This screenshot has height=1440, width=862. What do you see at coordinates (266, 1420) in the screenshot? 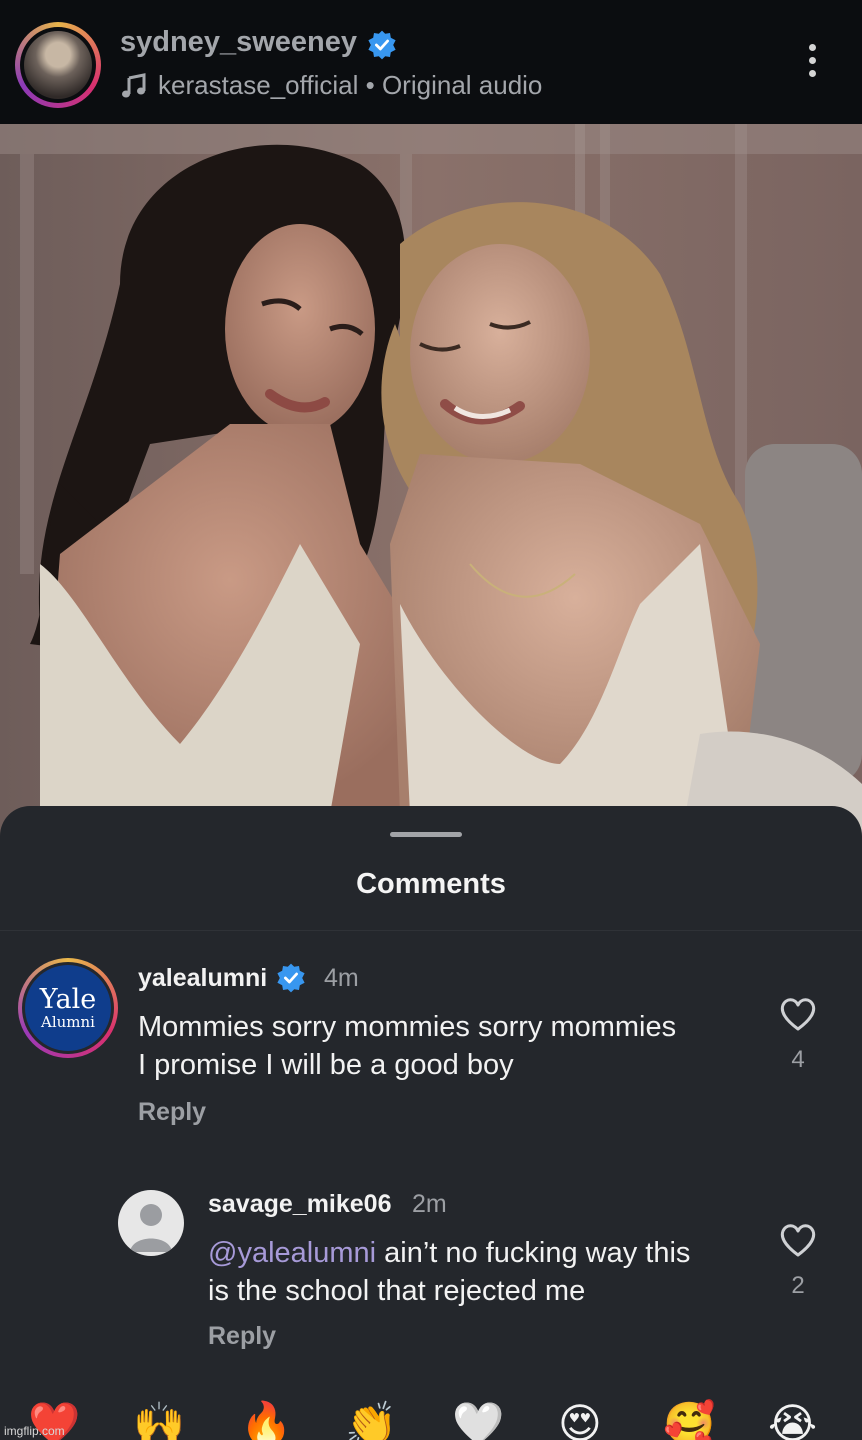
I see `emoji-fire: 🔥` at bounding box center [266, 1420].